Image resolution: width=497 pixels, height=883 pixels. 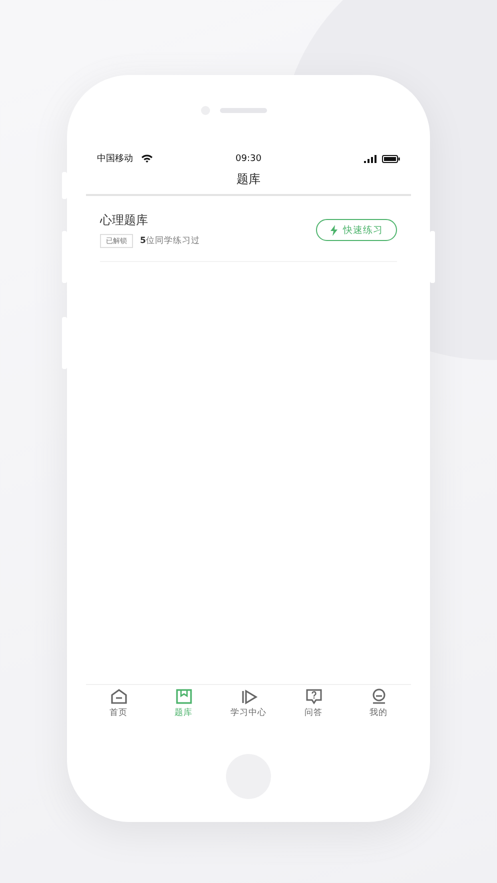 I want to click on tab-item: 我的, so click(x=378, y=705).